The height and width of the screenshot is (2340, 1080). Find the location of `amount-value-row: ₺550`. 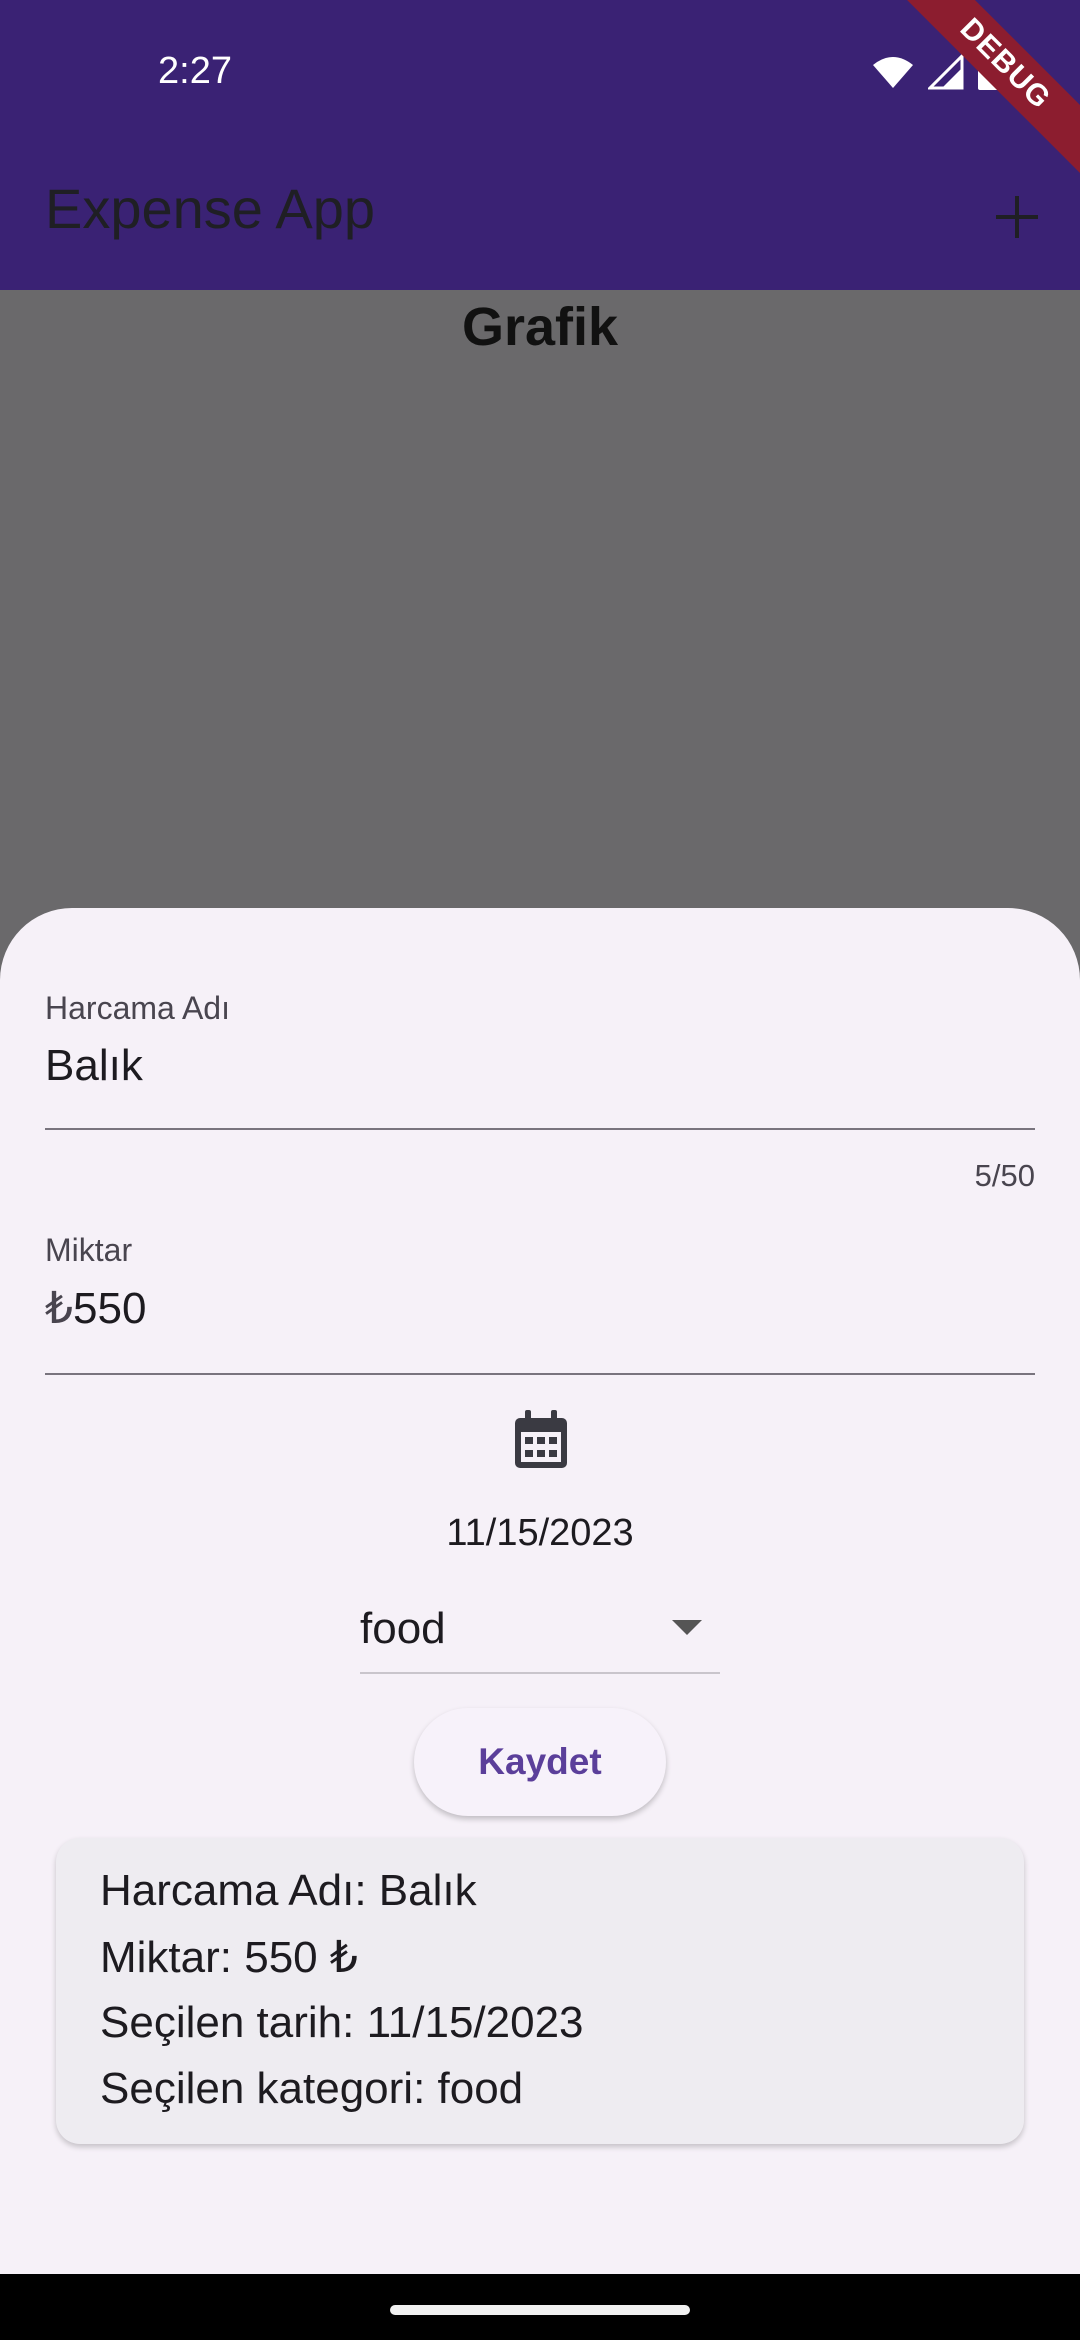

amount-value-row: ₺550 is located at coordinates (540, 1308).